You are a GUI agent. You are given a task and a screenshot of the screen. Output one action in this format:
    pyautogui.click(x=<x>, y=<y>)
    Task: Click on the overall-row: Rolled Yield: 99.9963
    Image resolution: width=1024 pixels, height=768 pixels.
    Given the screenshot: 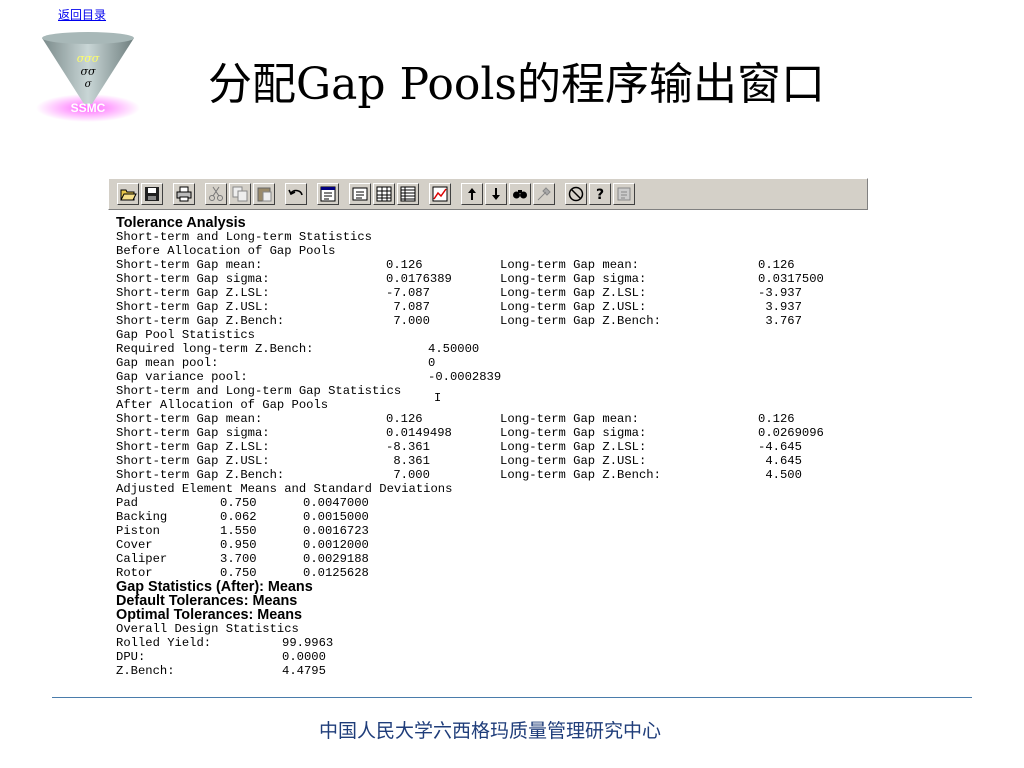 What is the action you would take?
    pyautogui.click(x=488, y=643)
    